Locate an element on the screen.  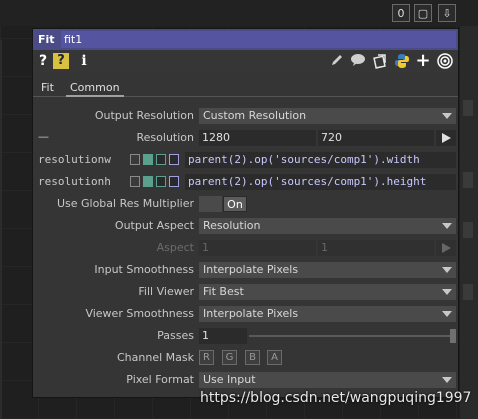
tab-common: Common is located at coordinates (95, 89).